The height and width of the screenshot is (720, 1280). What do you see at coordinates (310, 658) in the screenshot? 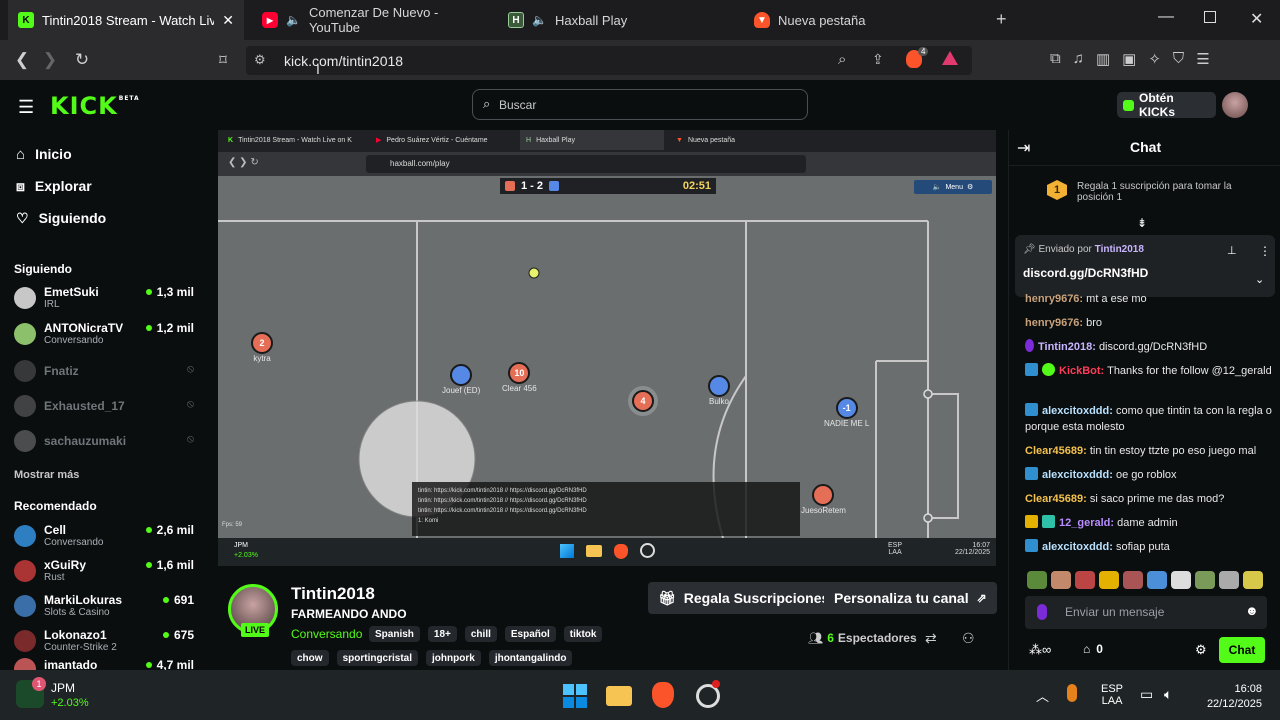
I see `tag: chow` at bounding box center [310, 658].